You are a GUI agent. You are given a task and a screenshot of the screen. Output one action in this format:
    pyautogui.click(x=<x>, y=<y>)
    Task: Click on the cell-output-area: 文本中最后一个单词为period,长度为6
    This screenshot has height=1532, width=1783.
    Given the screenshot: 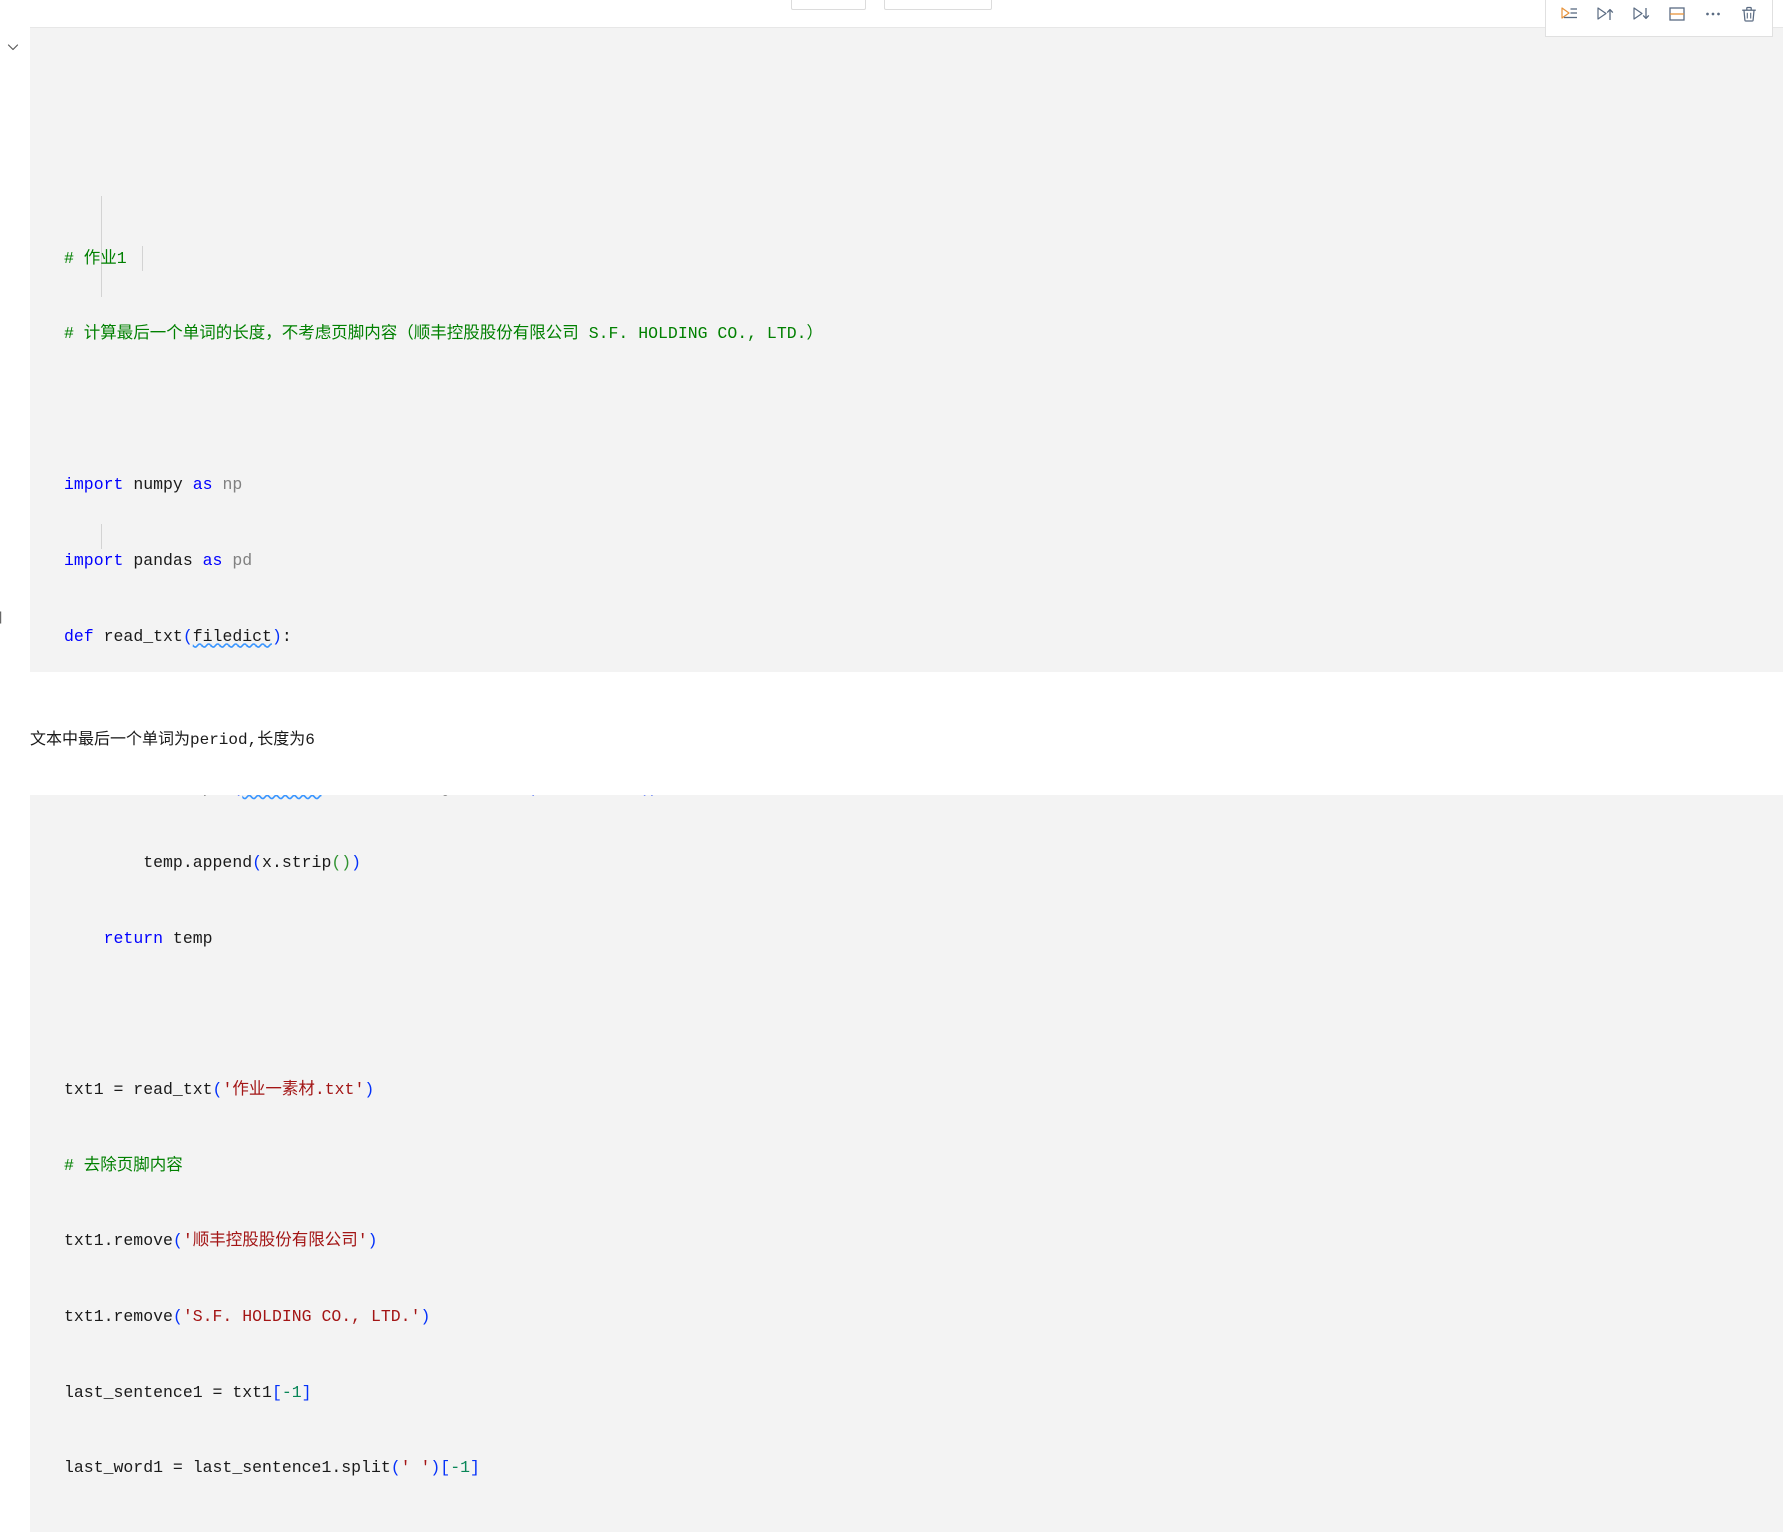 What is the action you would take?
    pyautogui.click(x=906, y=733)
    